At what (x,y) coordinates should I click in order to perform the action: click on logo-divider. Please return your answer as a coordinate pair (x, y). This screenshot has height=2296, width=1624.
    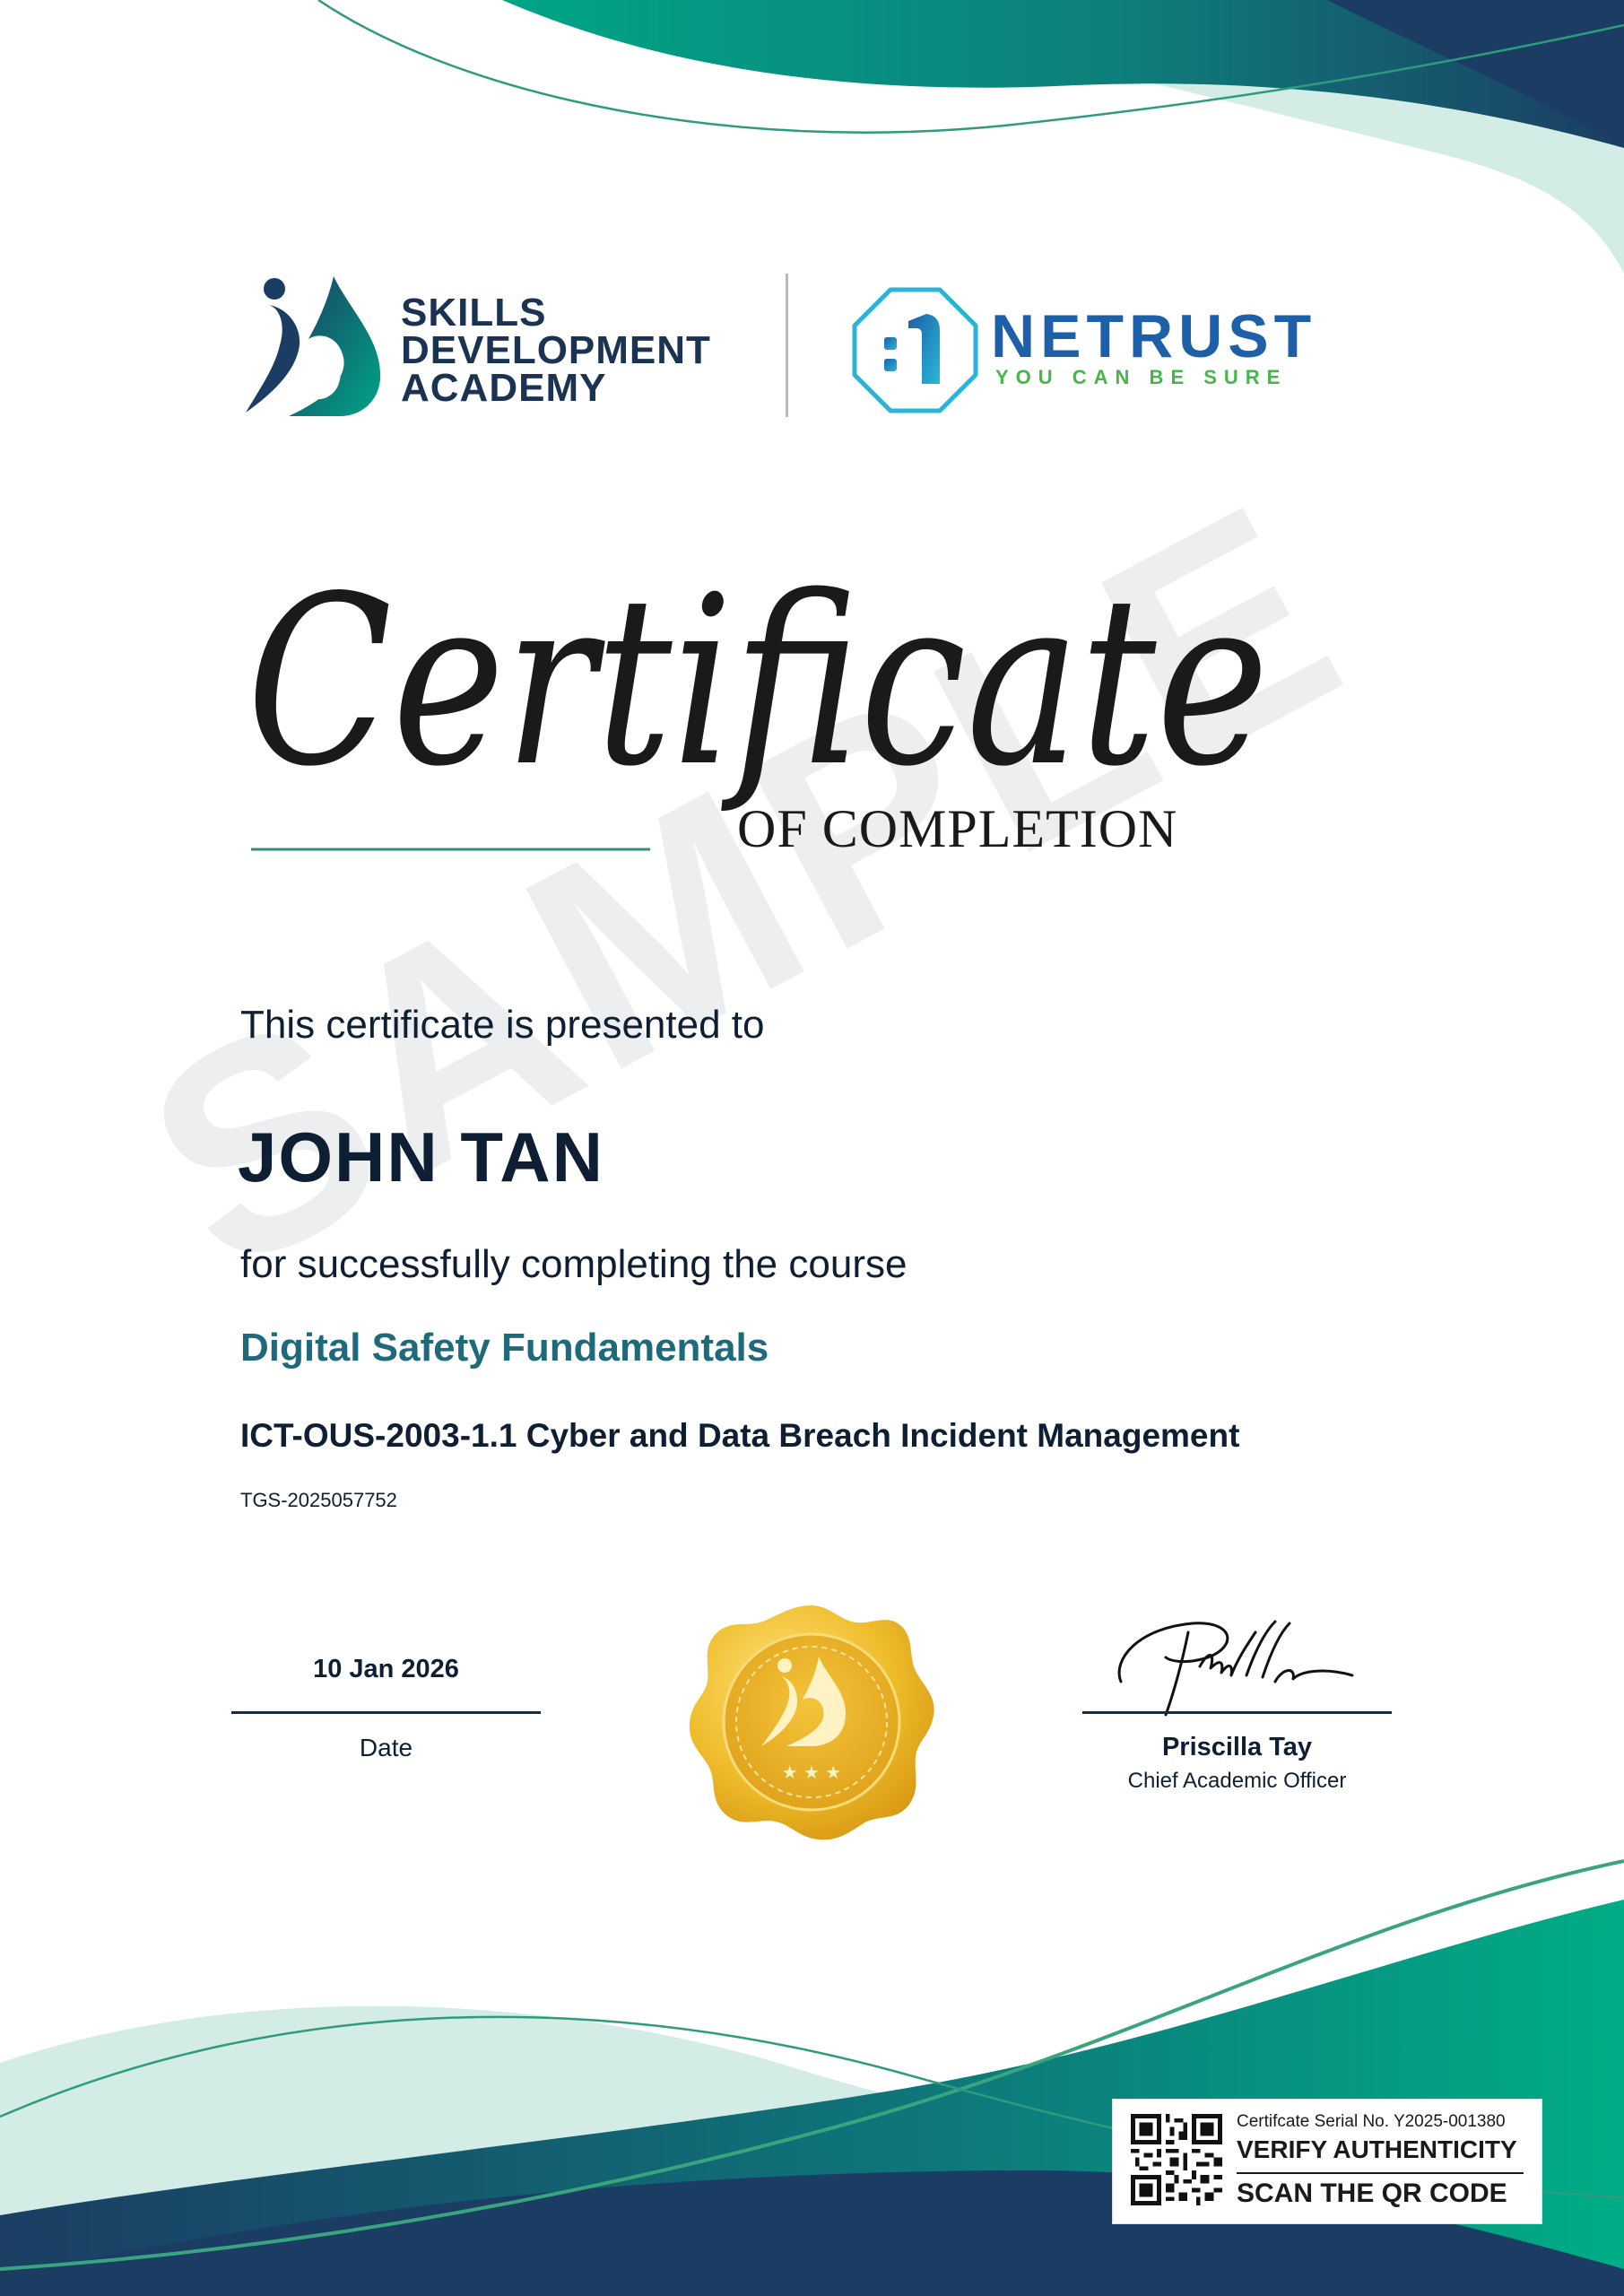
    Looking at the image, I should click on (787, 345).